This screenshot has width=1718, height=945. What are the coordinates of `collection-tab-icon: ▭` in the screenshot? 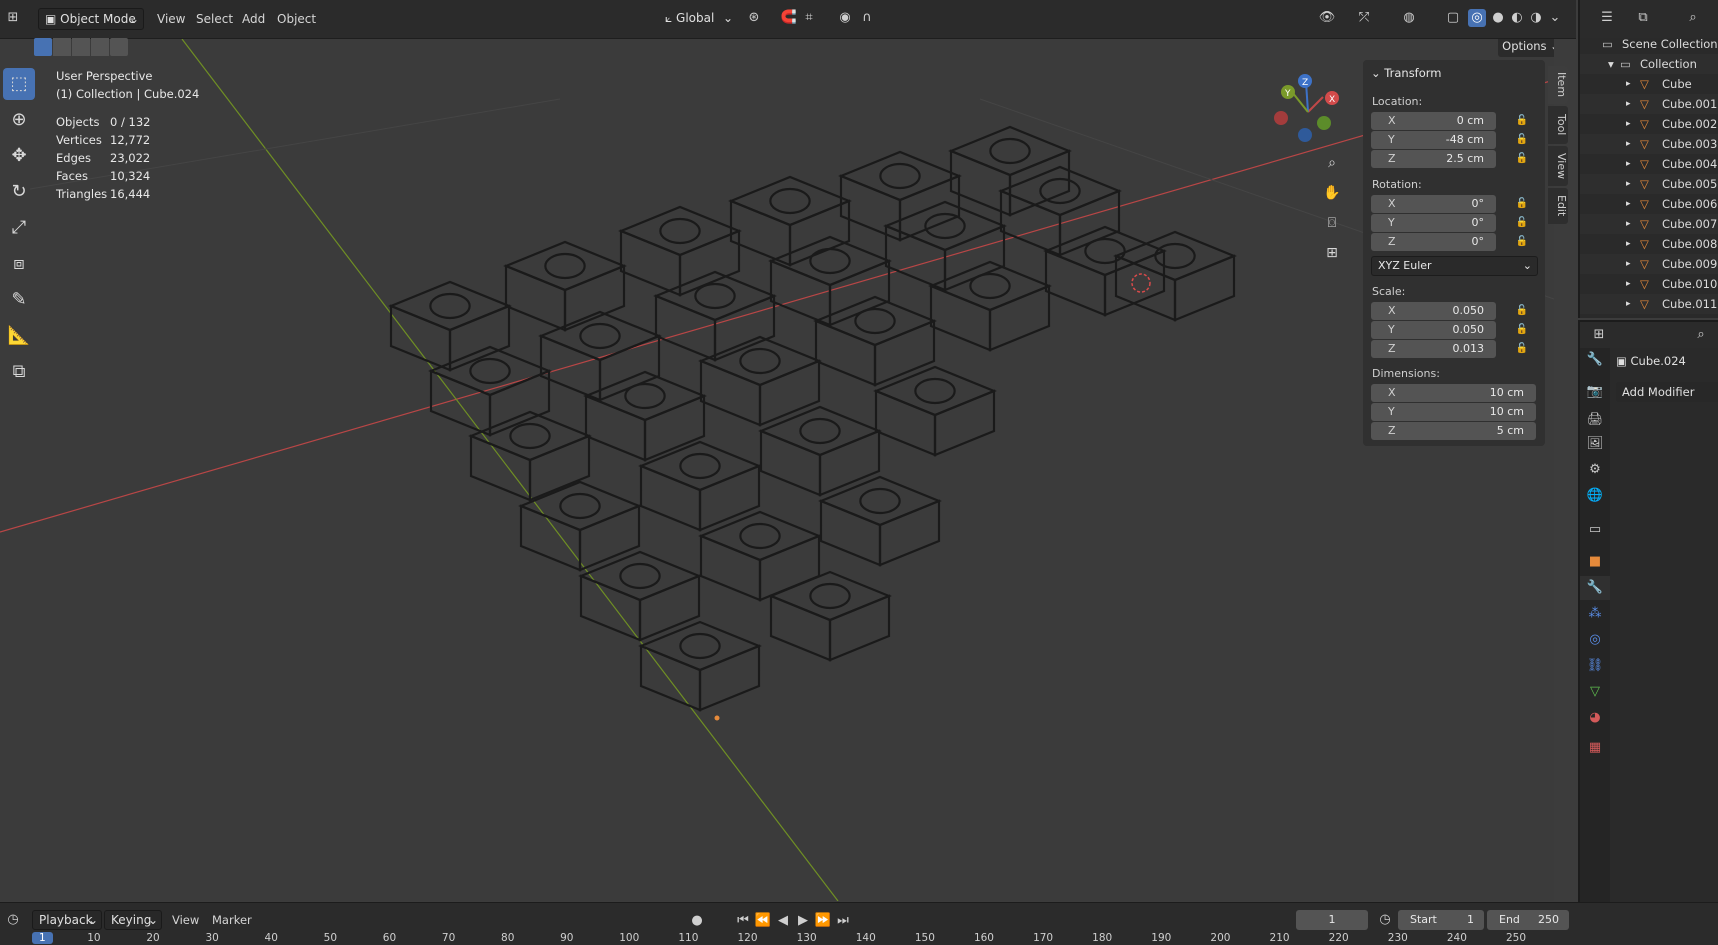 It's located at (1595, 530).